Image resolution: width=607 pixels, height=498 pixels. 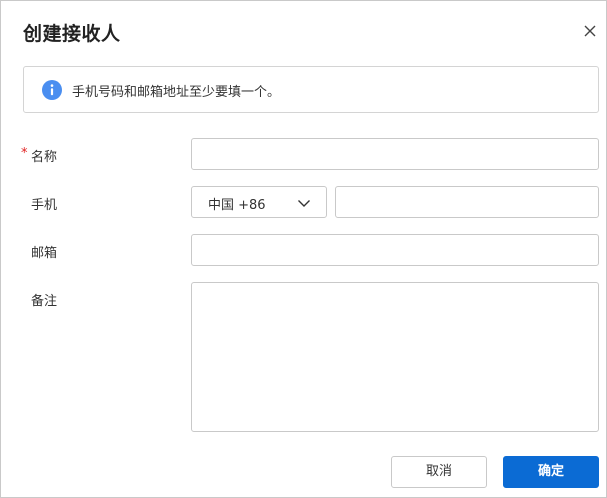 I want to click on country-code-value: 中国 +86, so click(x=237, y=205).